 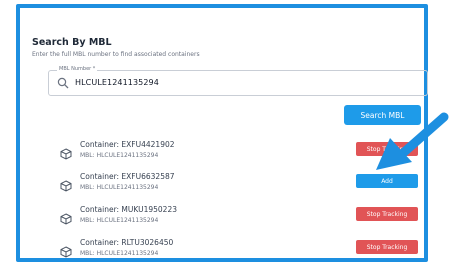 I want to click on container-name: Container: EXFU4421902, so click(x=127, y=144).